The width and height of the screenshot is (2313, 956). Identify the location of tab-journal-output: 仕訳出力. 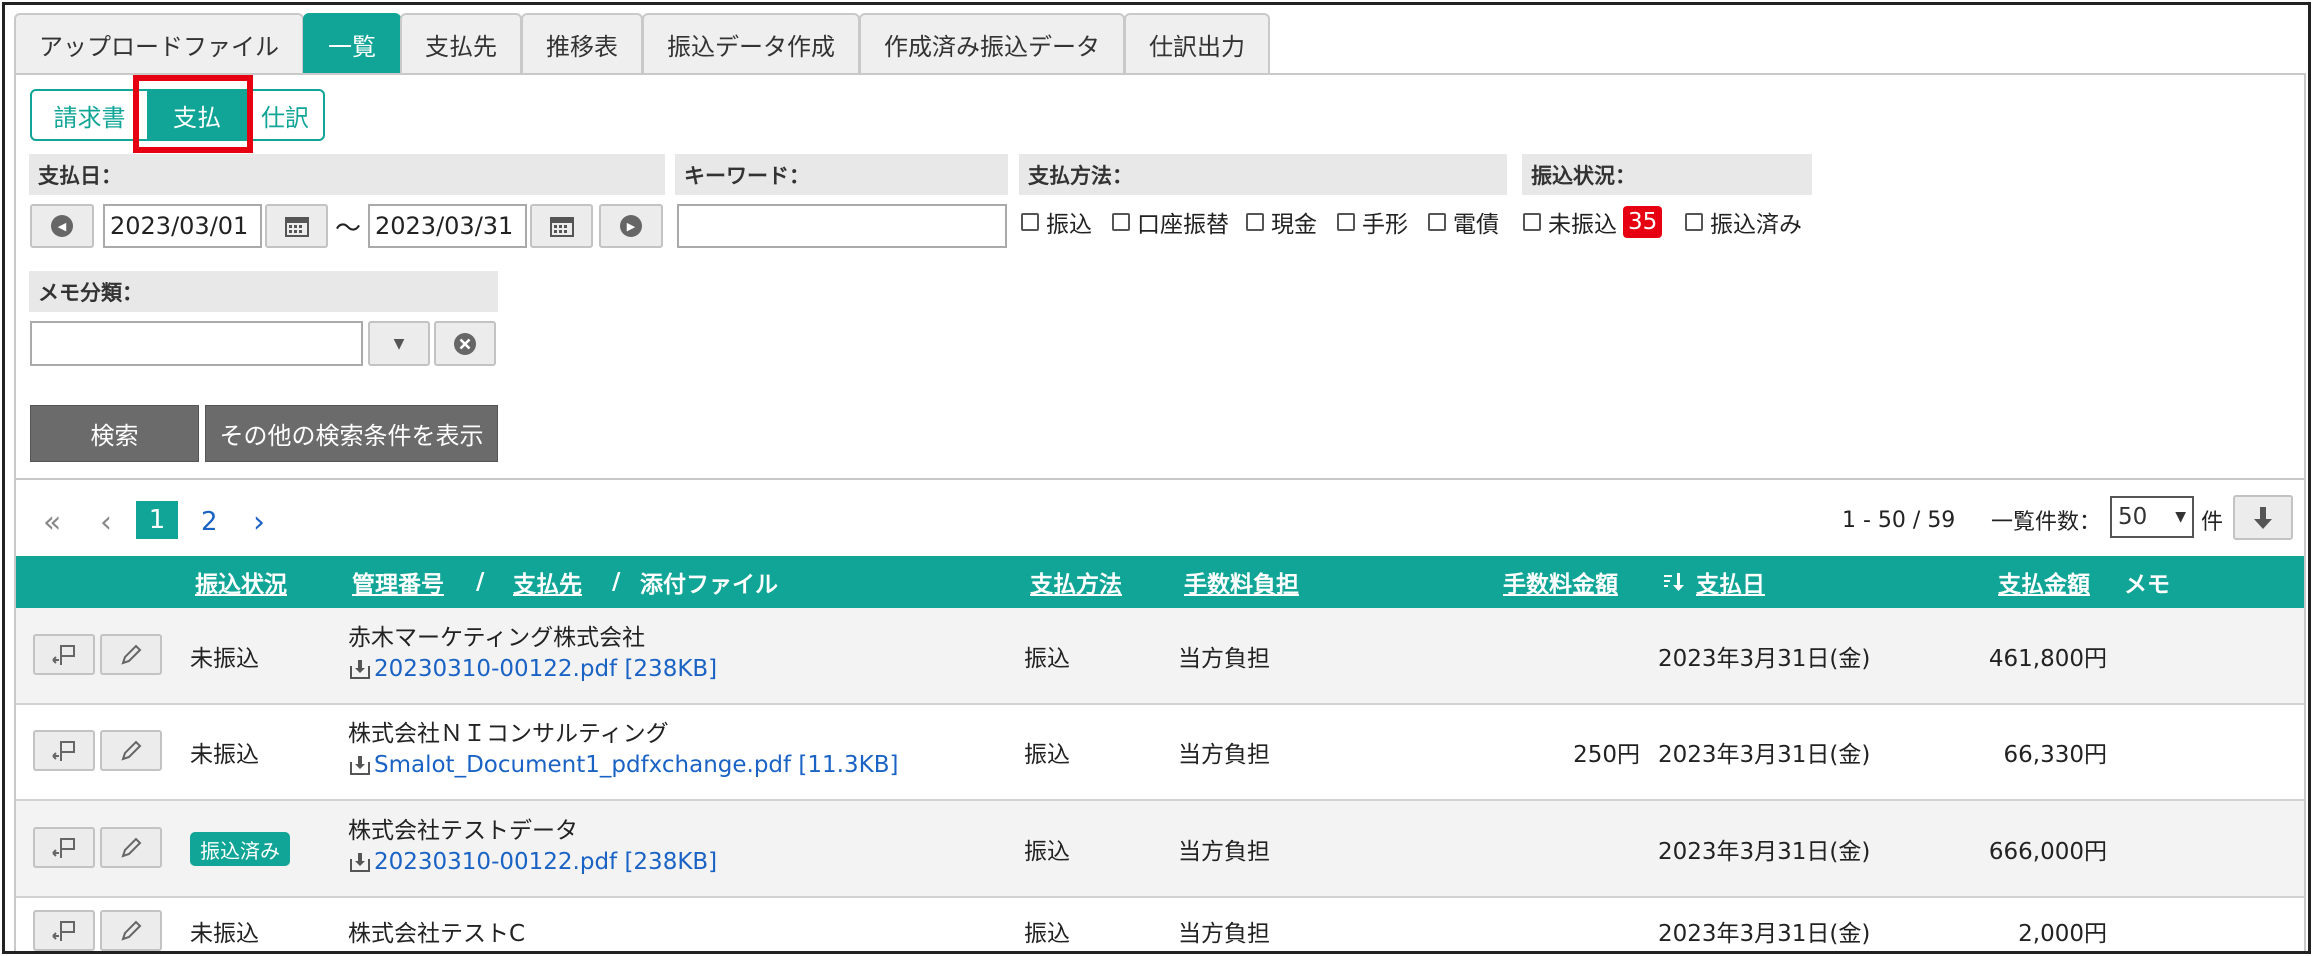
(1197, 43).